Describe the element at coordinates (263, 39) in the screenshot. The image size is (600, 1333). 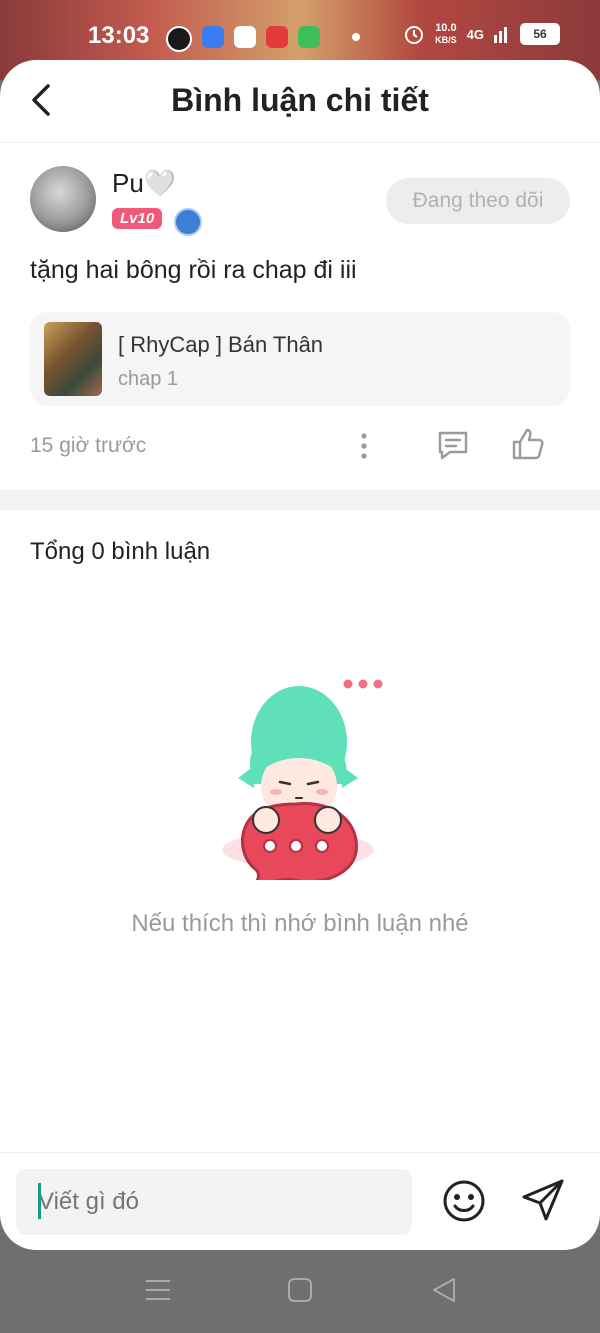
I see `notification-icons` at that location.